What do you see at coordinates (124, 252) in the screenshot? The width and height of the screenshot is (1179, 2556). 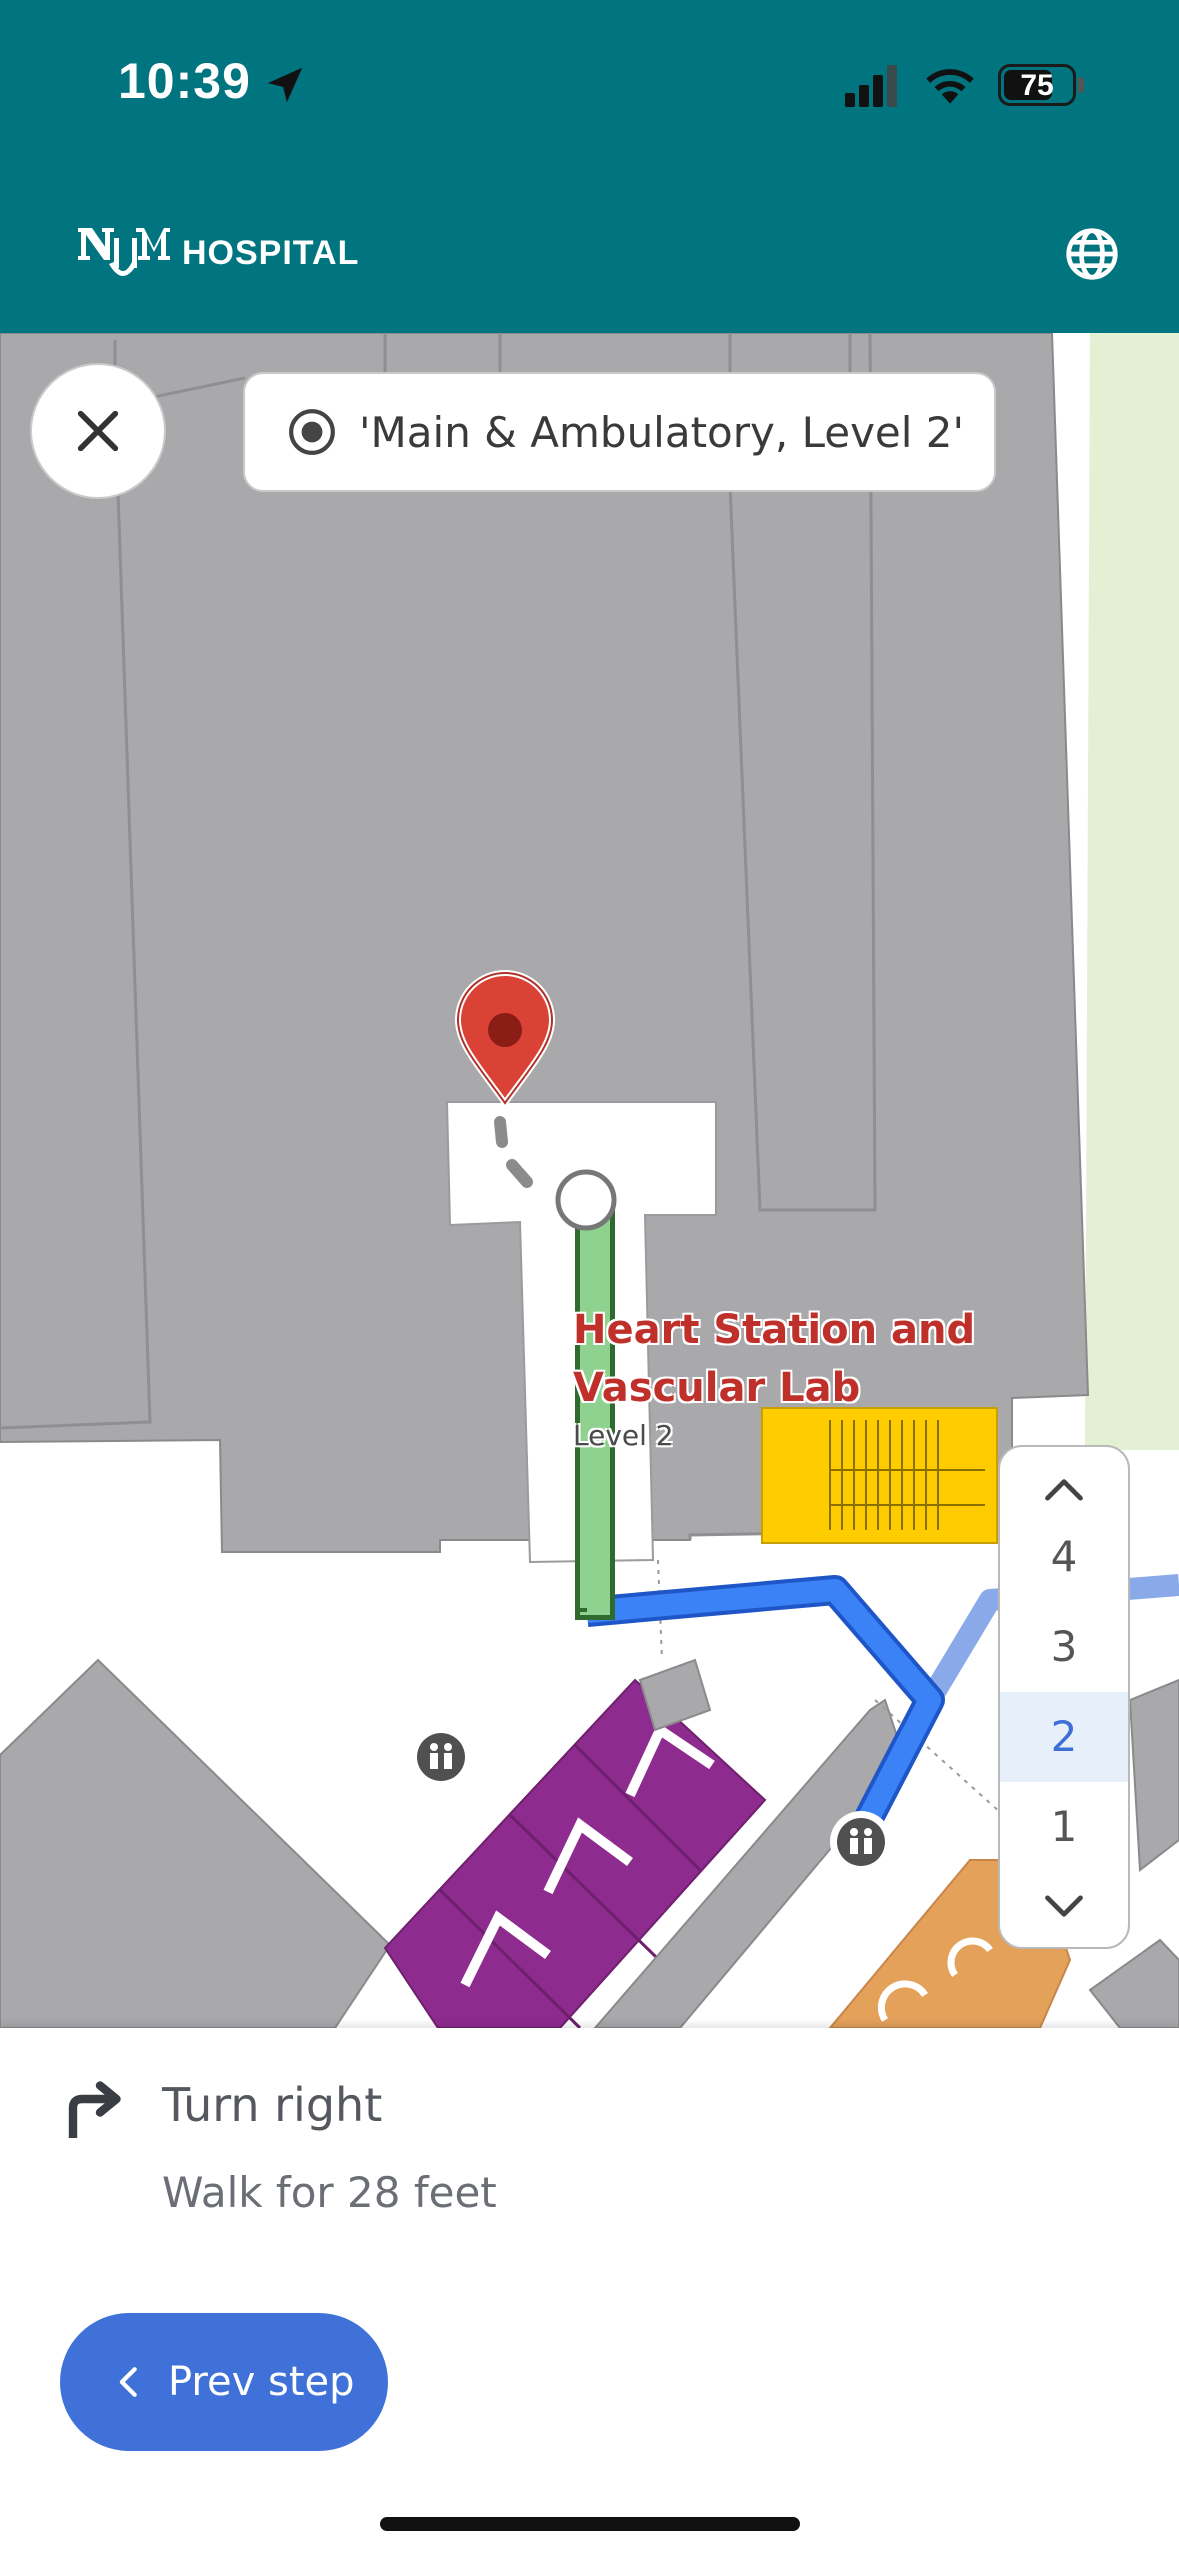 I see `unm-logo-icon` at bounding box center [124, 252].